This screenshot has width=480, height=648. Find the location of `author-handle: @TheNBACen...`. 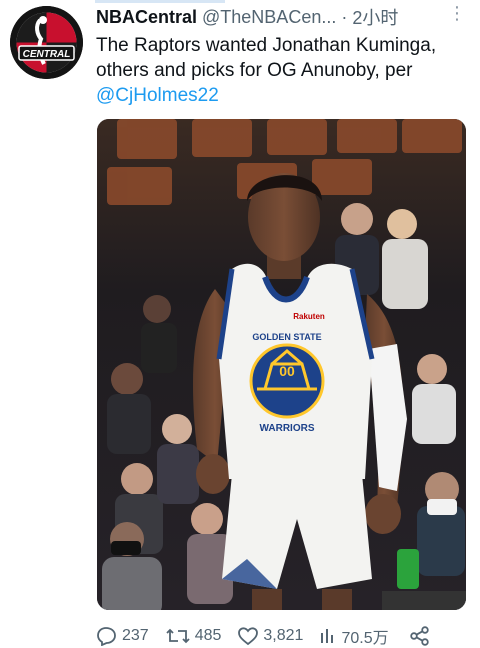

author-handle: @TheNBACen... is located at coordinates (269, 17).